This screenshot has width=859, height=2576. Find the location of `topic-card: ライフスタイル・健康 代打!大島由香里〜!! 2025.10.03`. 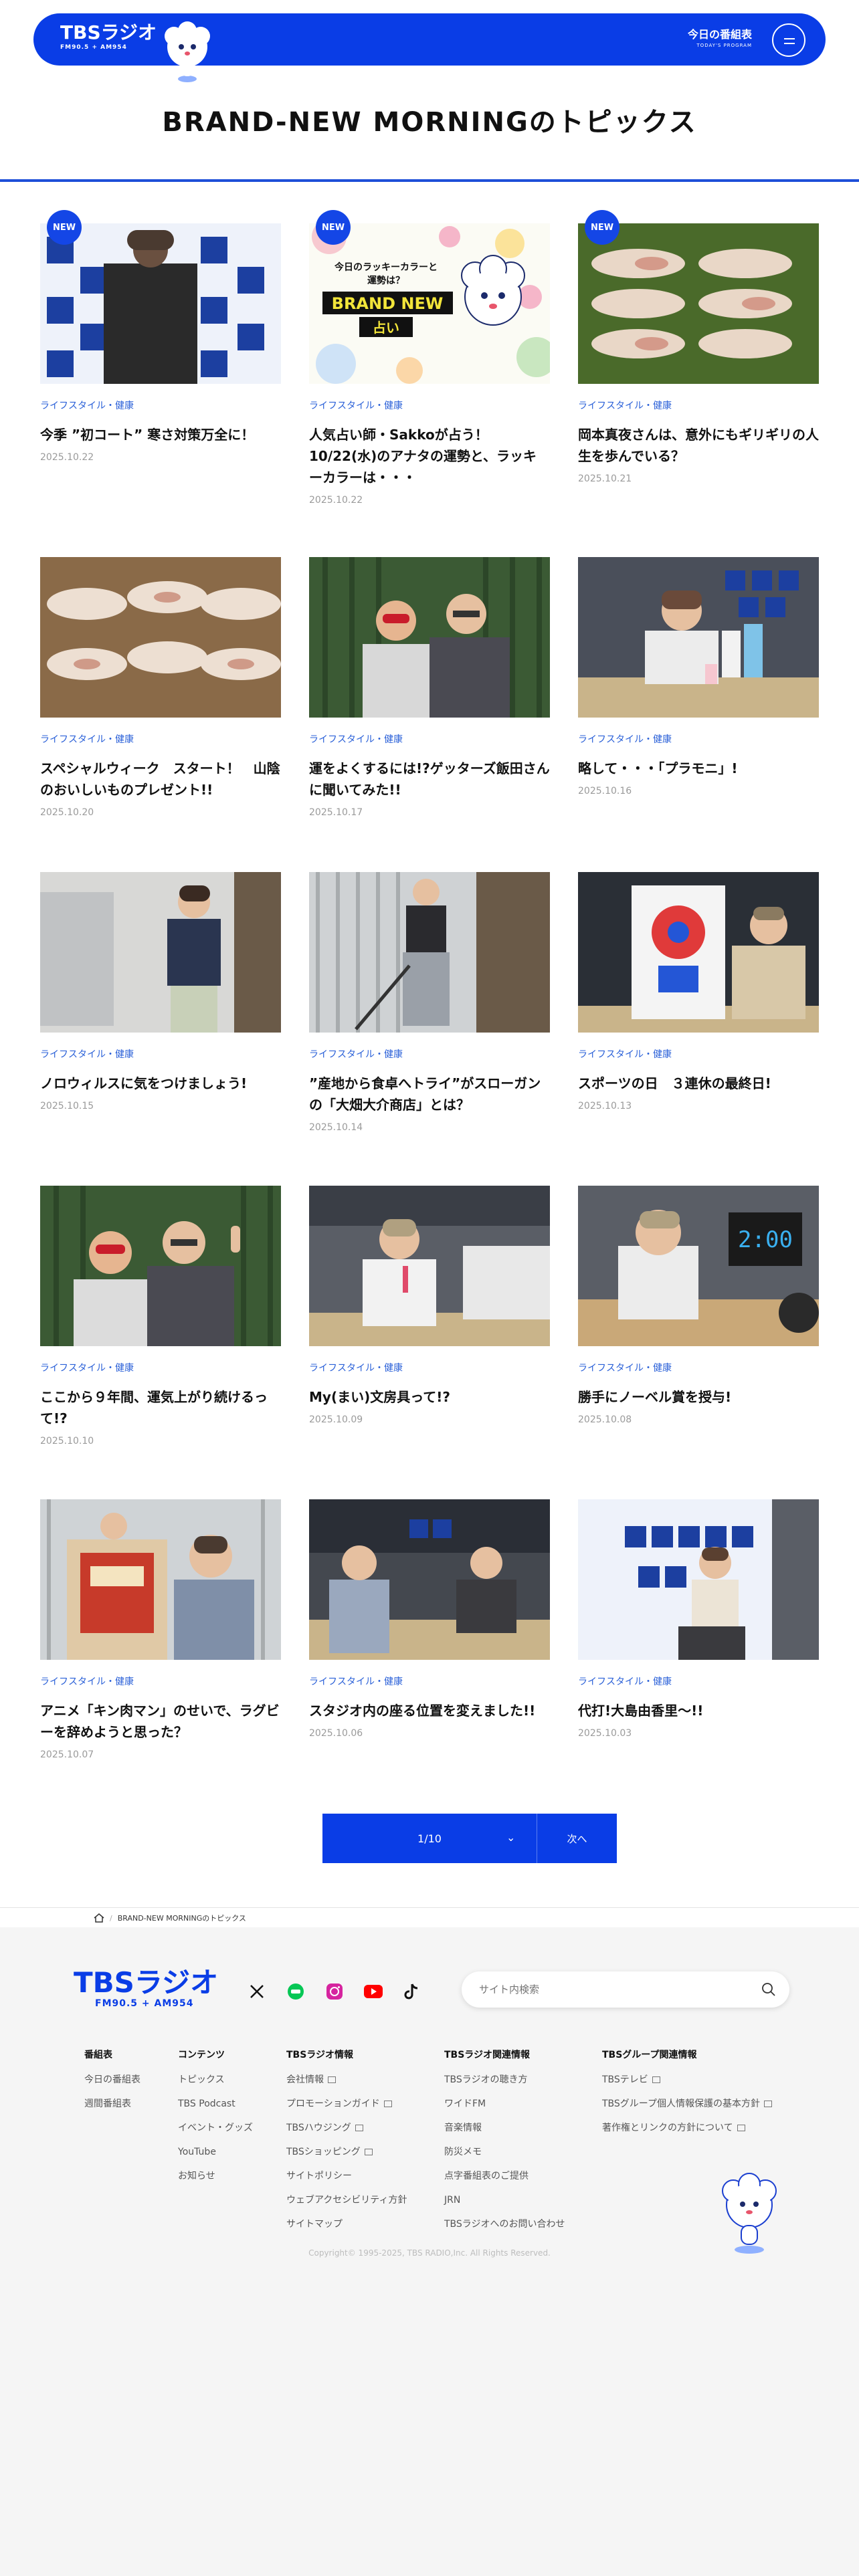

topic-card: ライフスタイル・健康 代打!大島由香里〜!! 2025.10.03 is located at coordinates (698, 1619).